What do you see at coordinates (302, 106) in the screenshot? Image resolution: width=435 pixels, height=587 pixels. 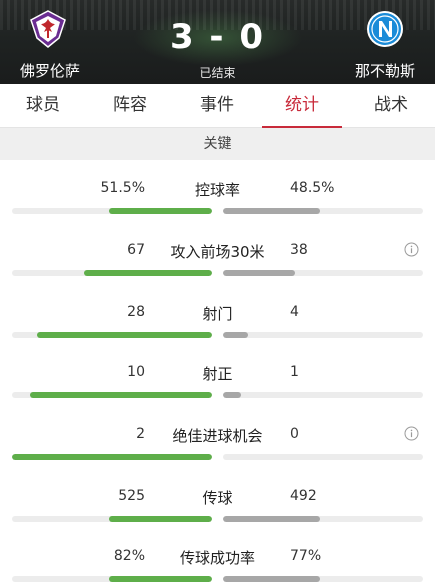 I see `tab-stats: 统计` at bounding box center [302, 106].